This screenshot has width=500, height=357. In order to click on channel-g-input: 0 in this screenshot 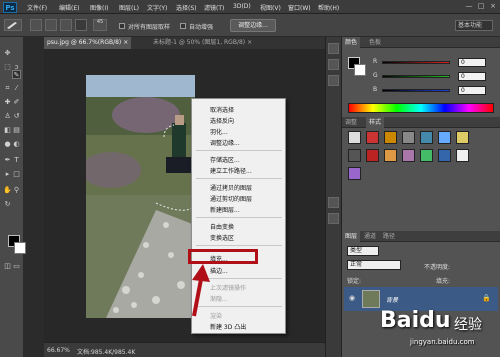, I will do `click(472, 76)`.